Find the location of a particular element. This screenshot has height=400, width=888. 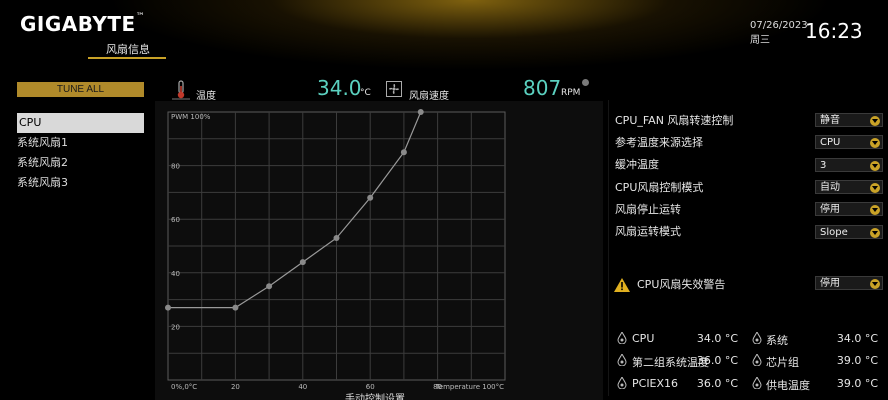

fail-warning-label: CPU风扇失效警告 is located at coordinates (681, 284).